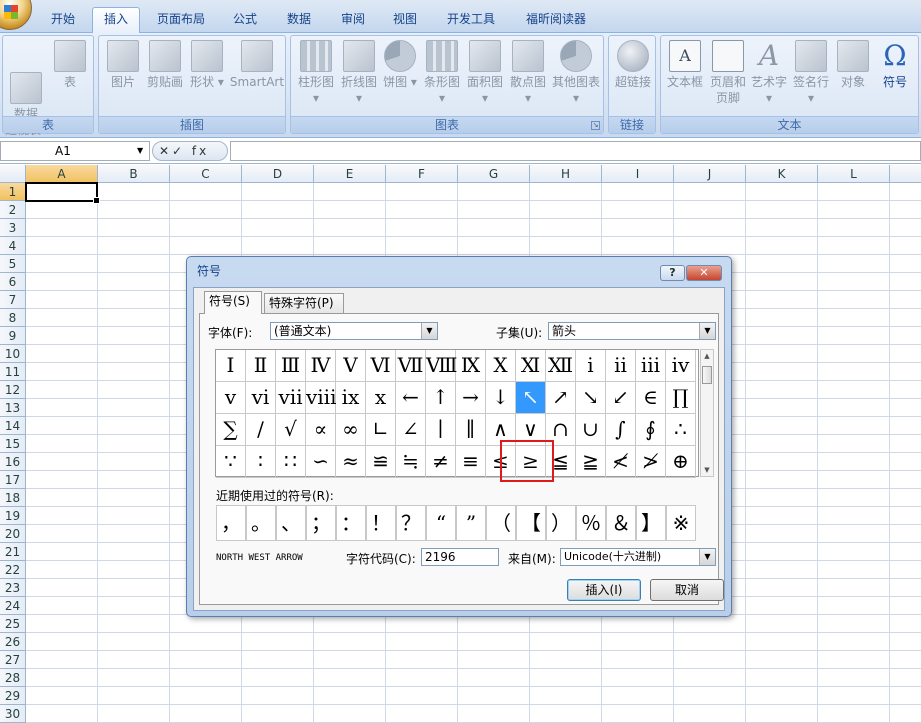  Describe the element at coordinates (70, 65) in the screenshot. I see `table-button: 表` at that location.